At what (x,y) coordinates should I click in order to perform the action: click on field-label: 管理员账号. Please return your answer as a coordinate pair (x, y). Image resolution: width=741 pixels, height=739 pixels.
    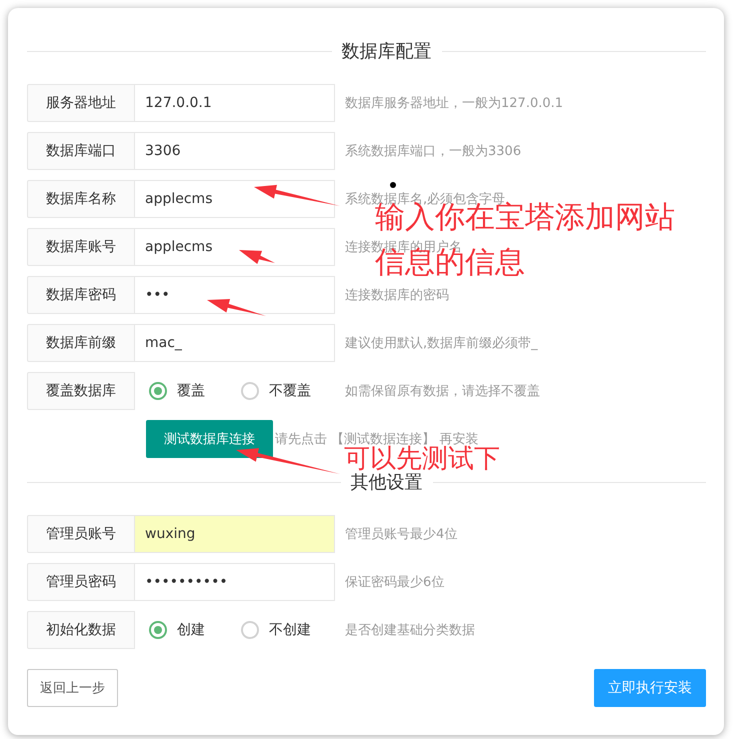
    Looking at the image, I should click on (81, 534).